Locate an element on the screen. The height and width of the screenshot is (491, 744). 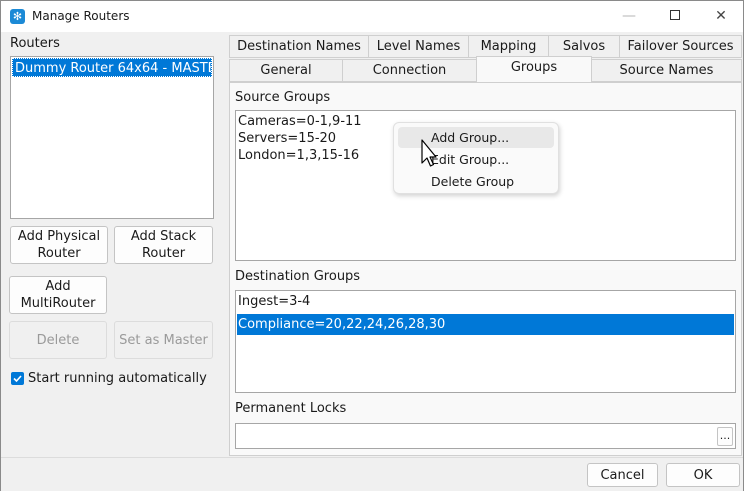
start-automatically-label: Start running automatically is located at coordinates (117, 378).